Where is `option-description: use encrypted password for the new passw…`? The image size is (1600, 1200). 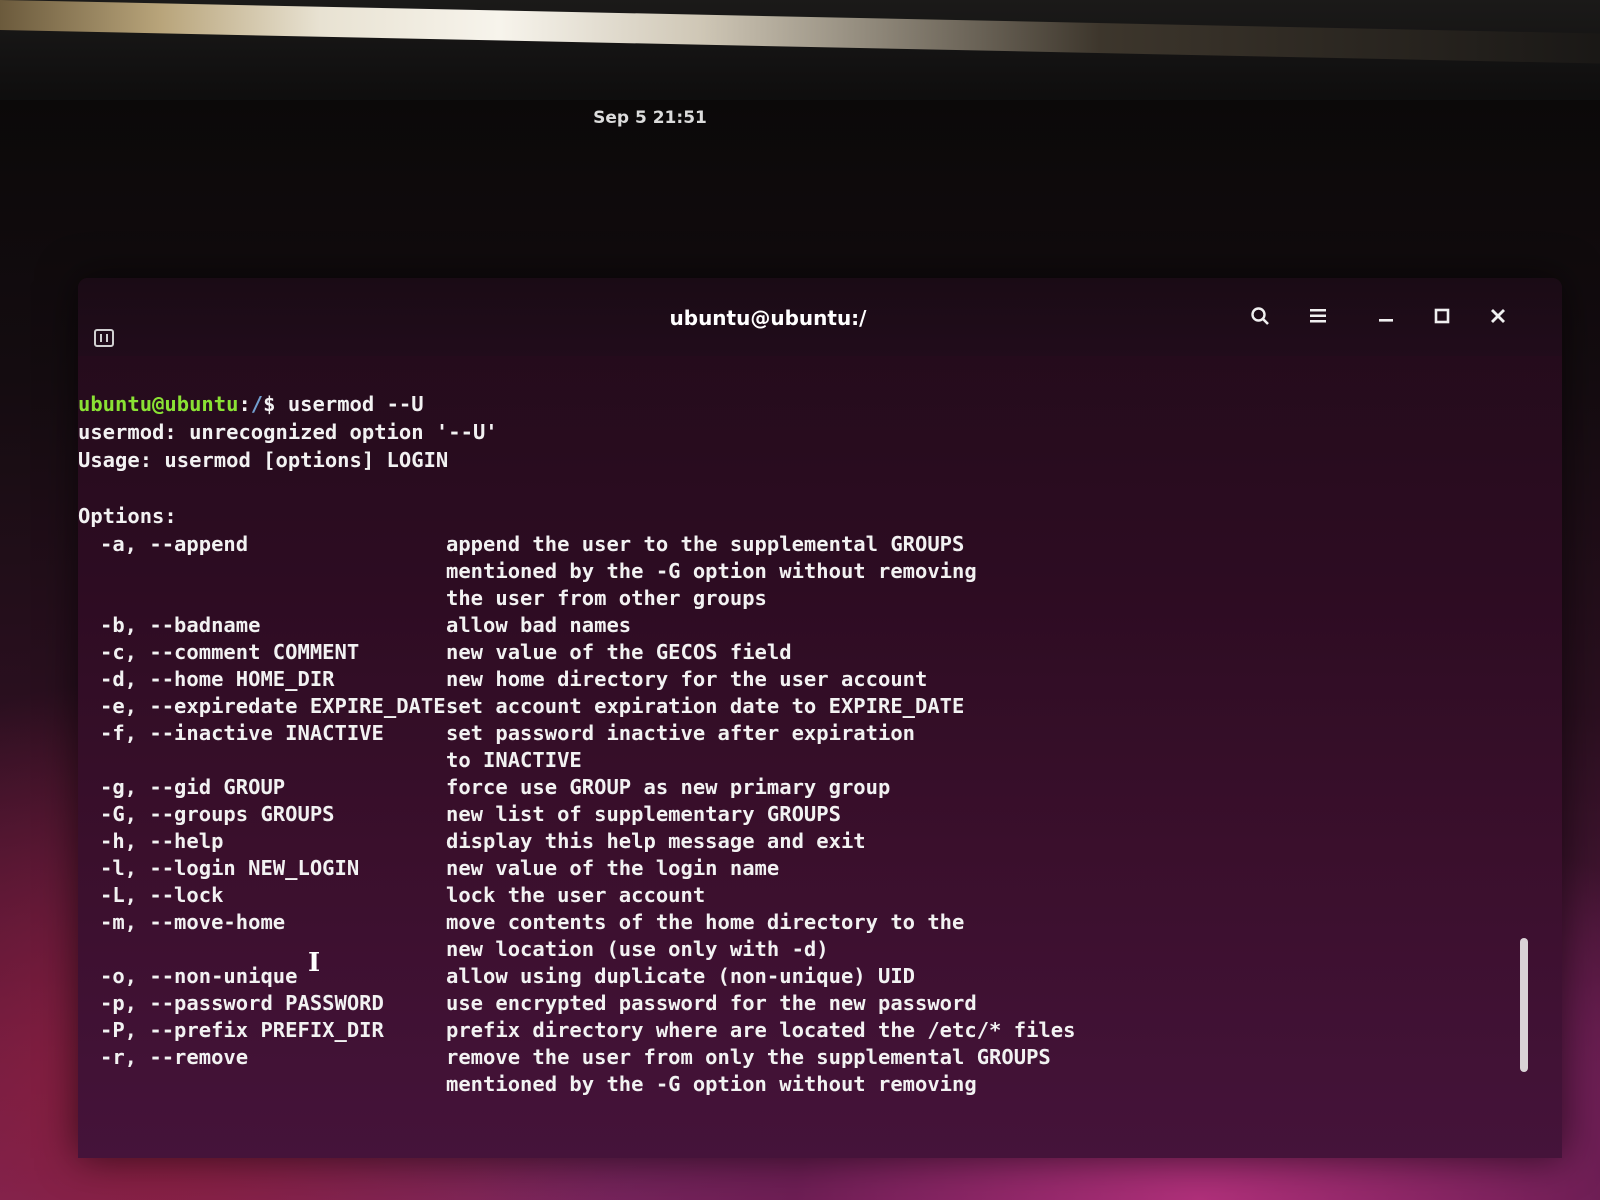 option-description: use encrypted password for the new passw… is located at coordinates (711, 1003).